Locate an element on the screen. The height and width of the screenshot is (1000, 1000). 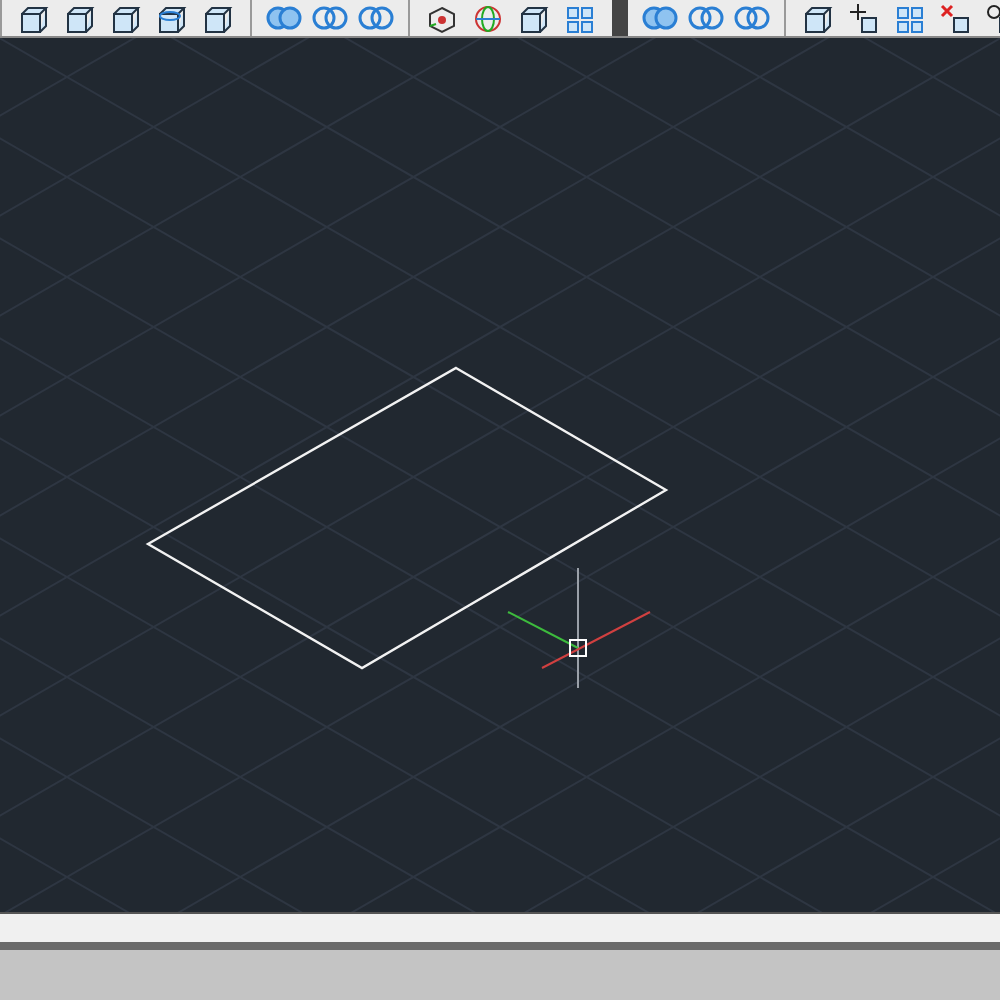
gizmo-icon is located at coordinates (442, 18).